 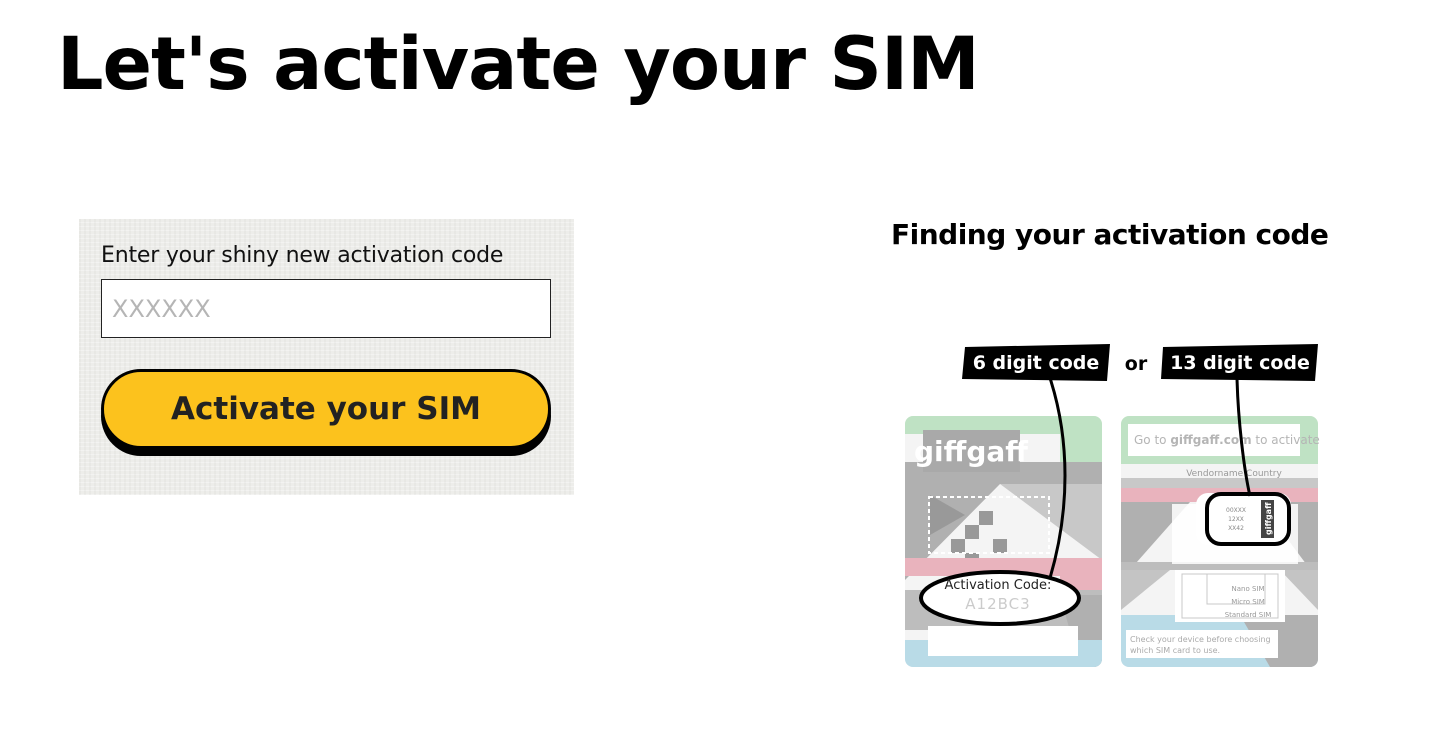 What do you see at coordinates (998, 585) in the screenshot?
I see `activation-code-label-on-card: Activation Code:` at bounding box center [998, 585].